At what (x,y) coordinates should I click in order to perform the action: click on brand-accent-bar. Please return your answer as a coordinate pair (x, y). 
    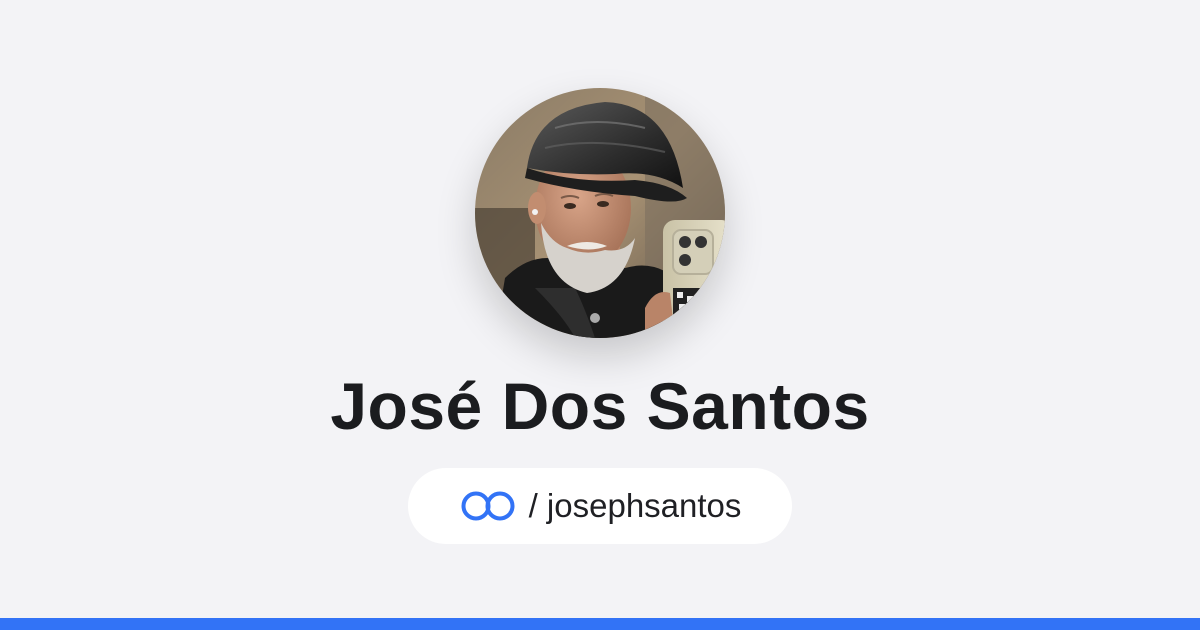
    Looking at the image, I should click on (600, 624).